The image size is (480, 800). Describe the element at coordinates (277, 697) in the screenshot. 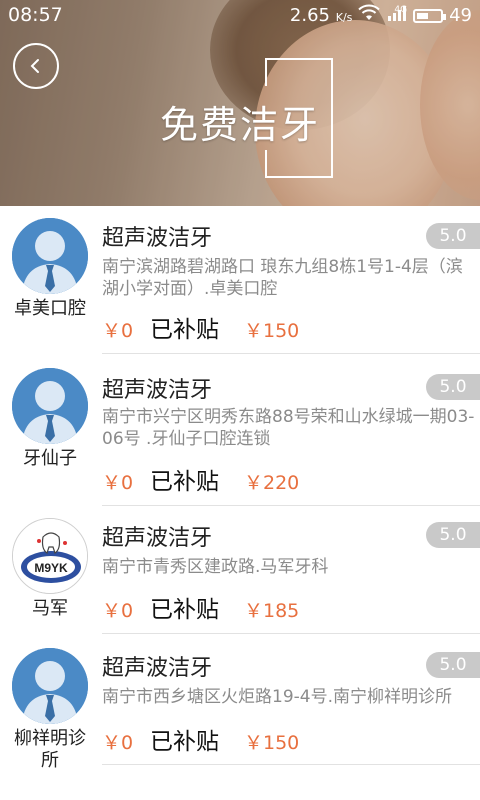

I see `clinic-address: 南宁市西乡塘区火炬路19-4号.南宁柳祥明诊所` at that location.